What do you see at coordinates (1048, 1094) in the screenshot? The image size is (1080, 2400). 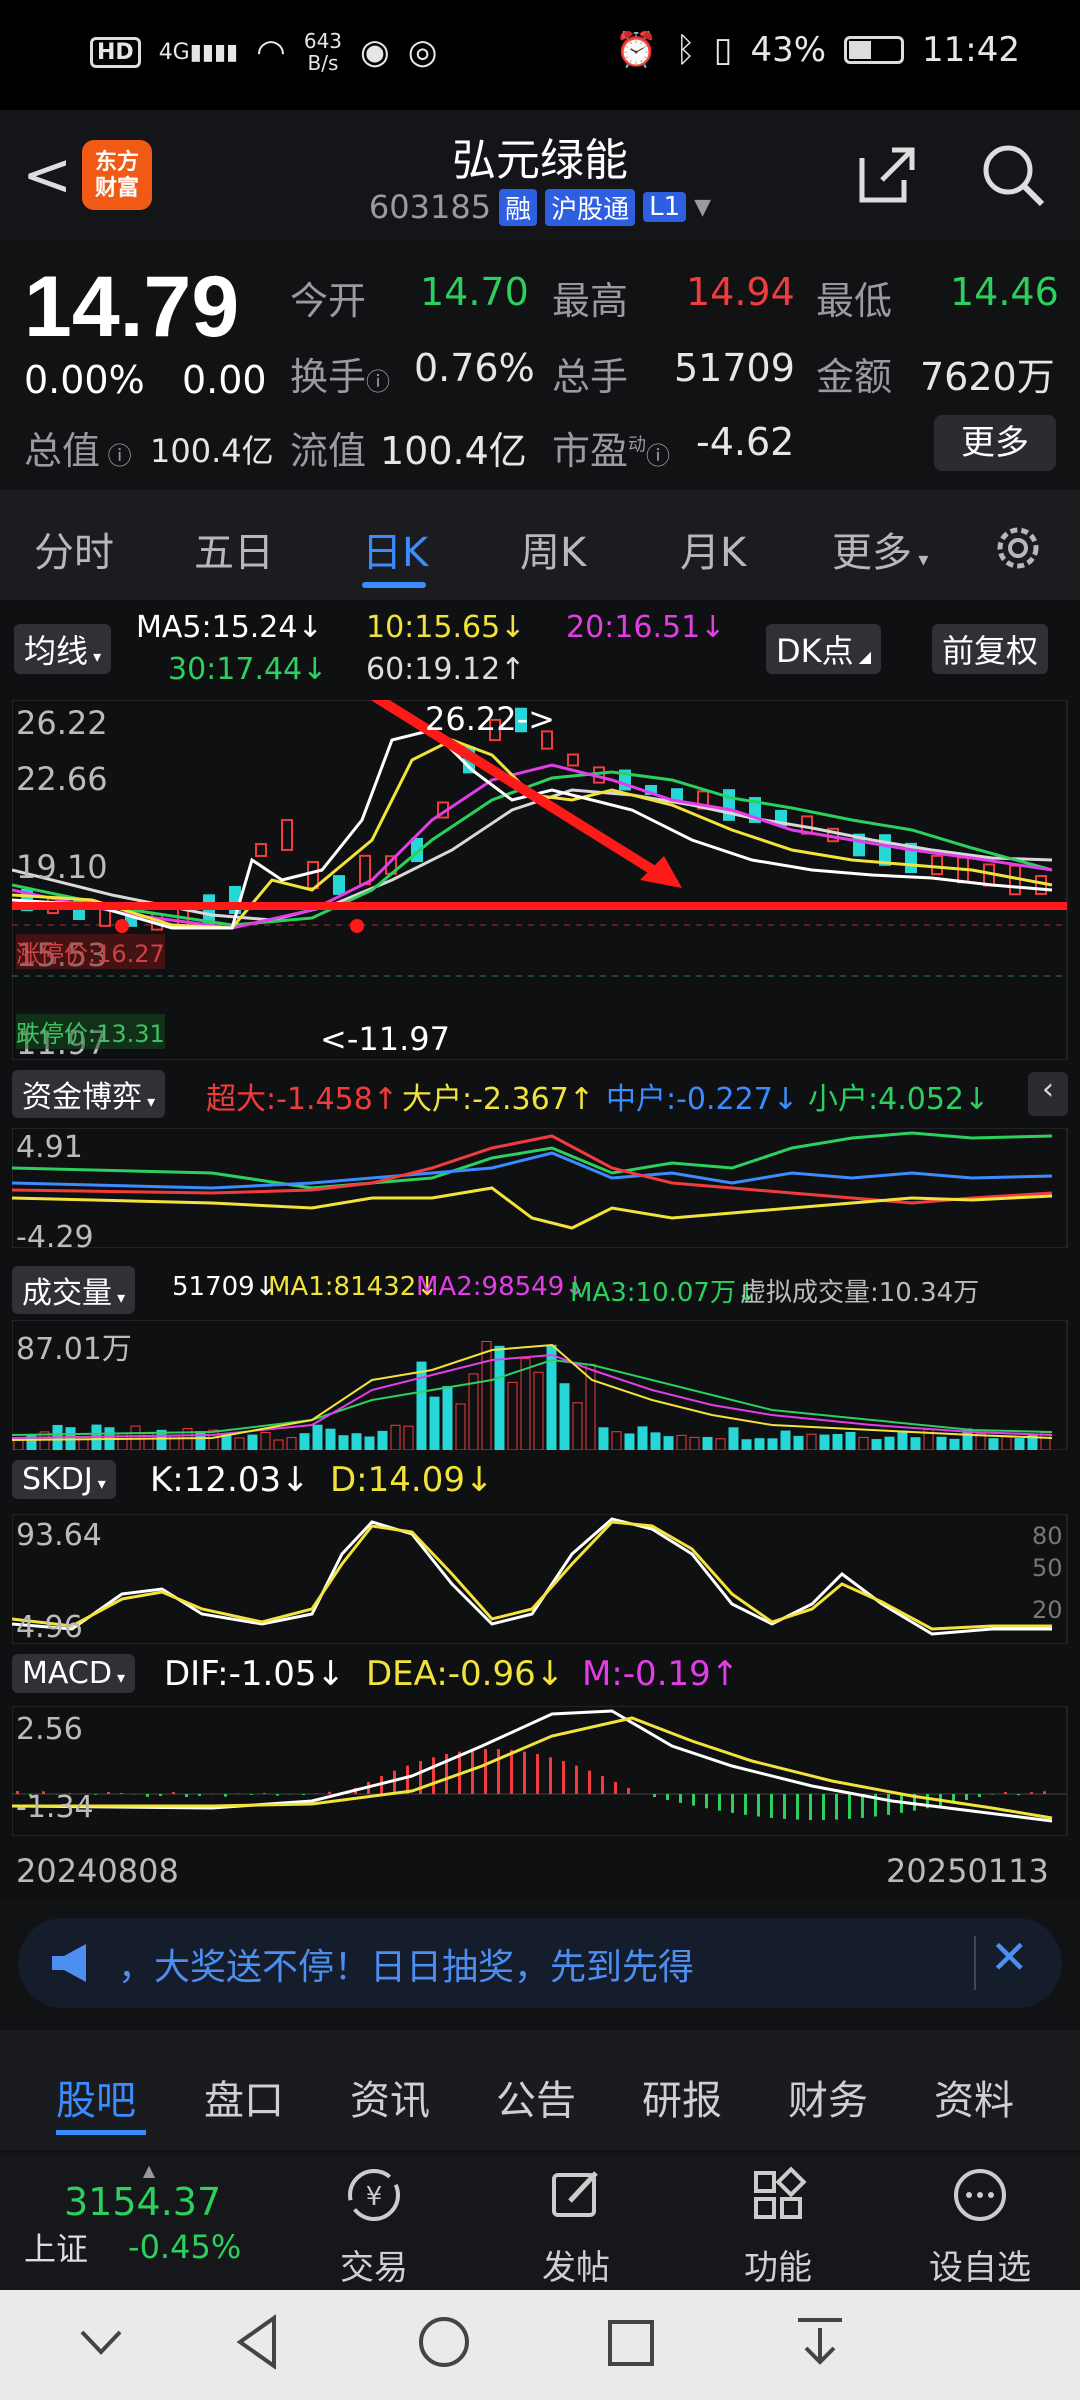 I see `collapse-icon: ‹` at bounding box center [1048, 1094].